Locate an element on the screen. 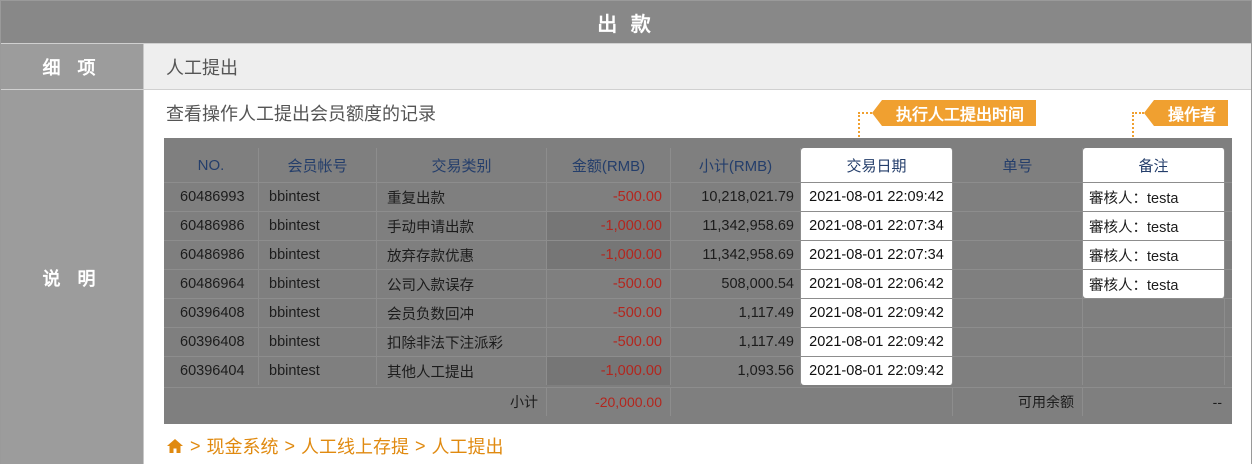  page-header: 出 款 is located at coordinates (626, 22).